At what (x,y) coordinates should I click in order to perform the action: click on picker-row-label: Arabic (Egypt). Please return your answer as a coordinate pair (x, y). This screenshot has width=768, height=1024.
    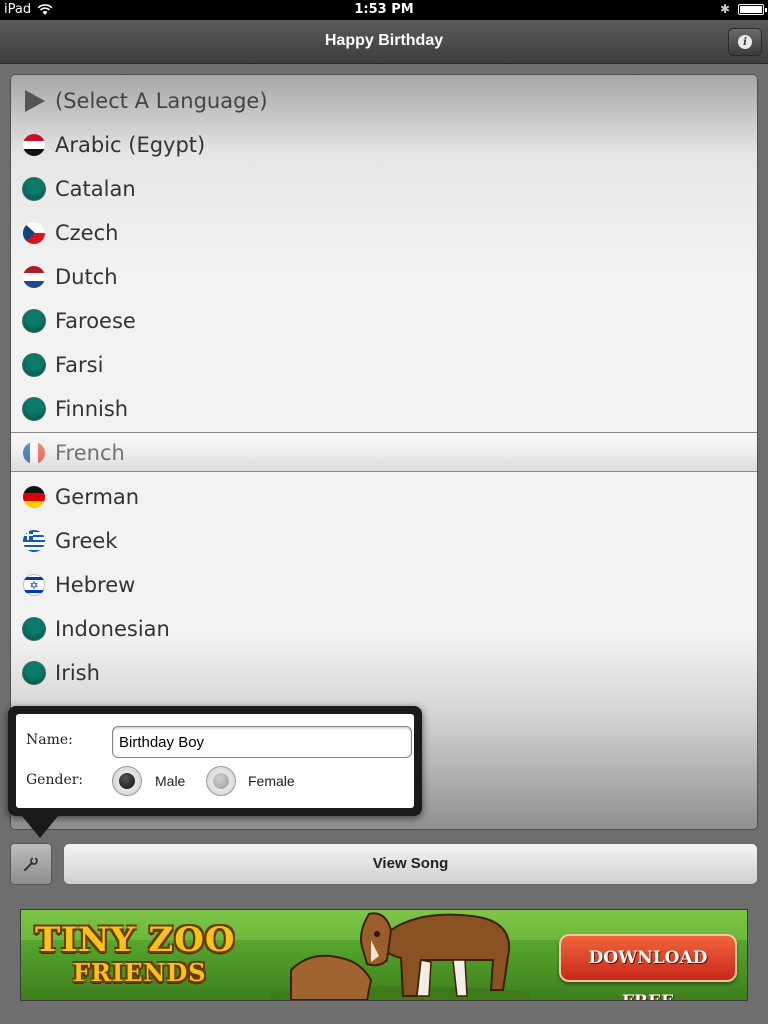
    Looking at the image, I should click on (130, 145).